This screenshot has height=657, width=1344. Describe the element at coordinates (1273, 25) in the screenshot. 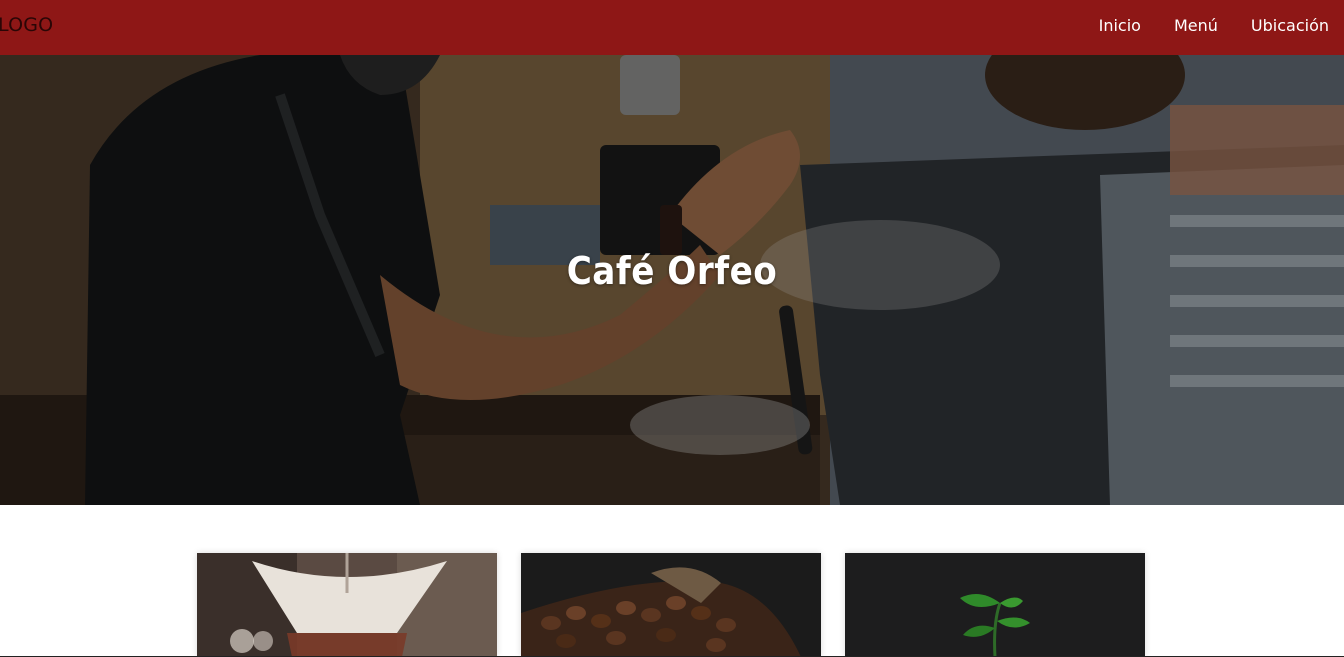

I see `nav-link-ubicacion: Ubicación` at that location.